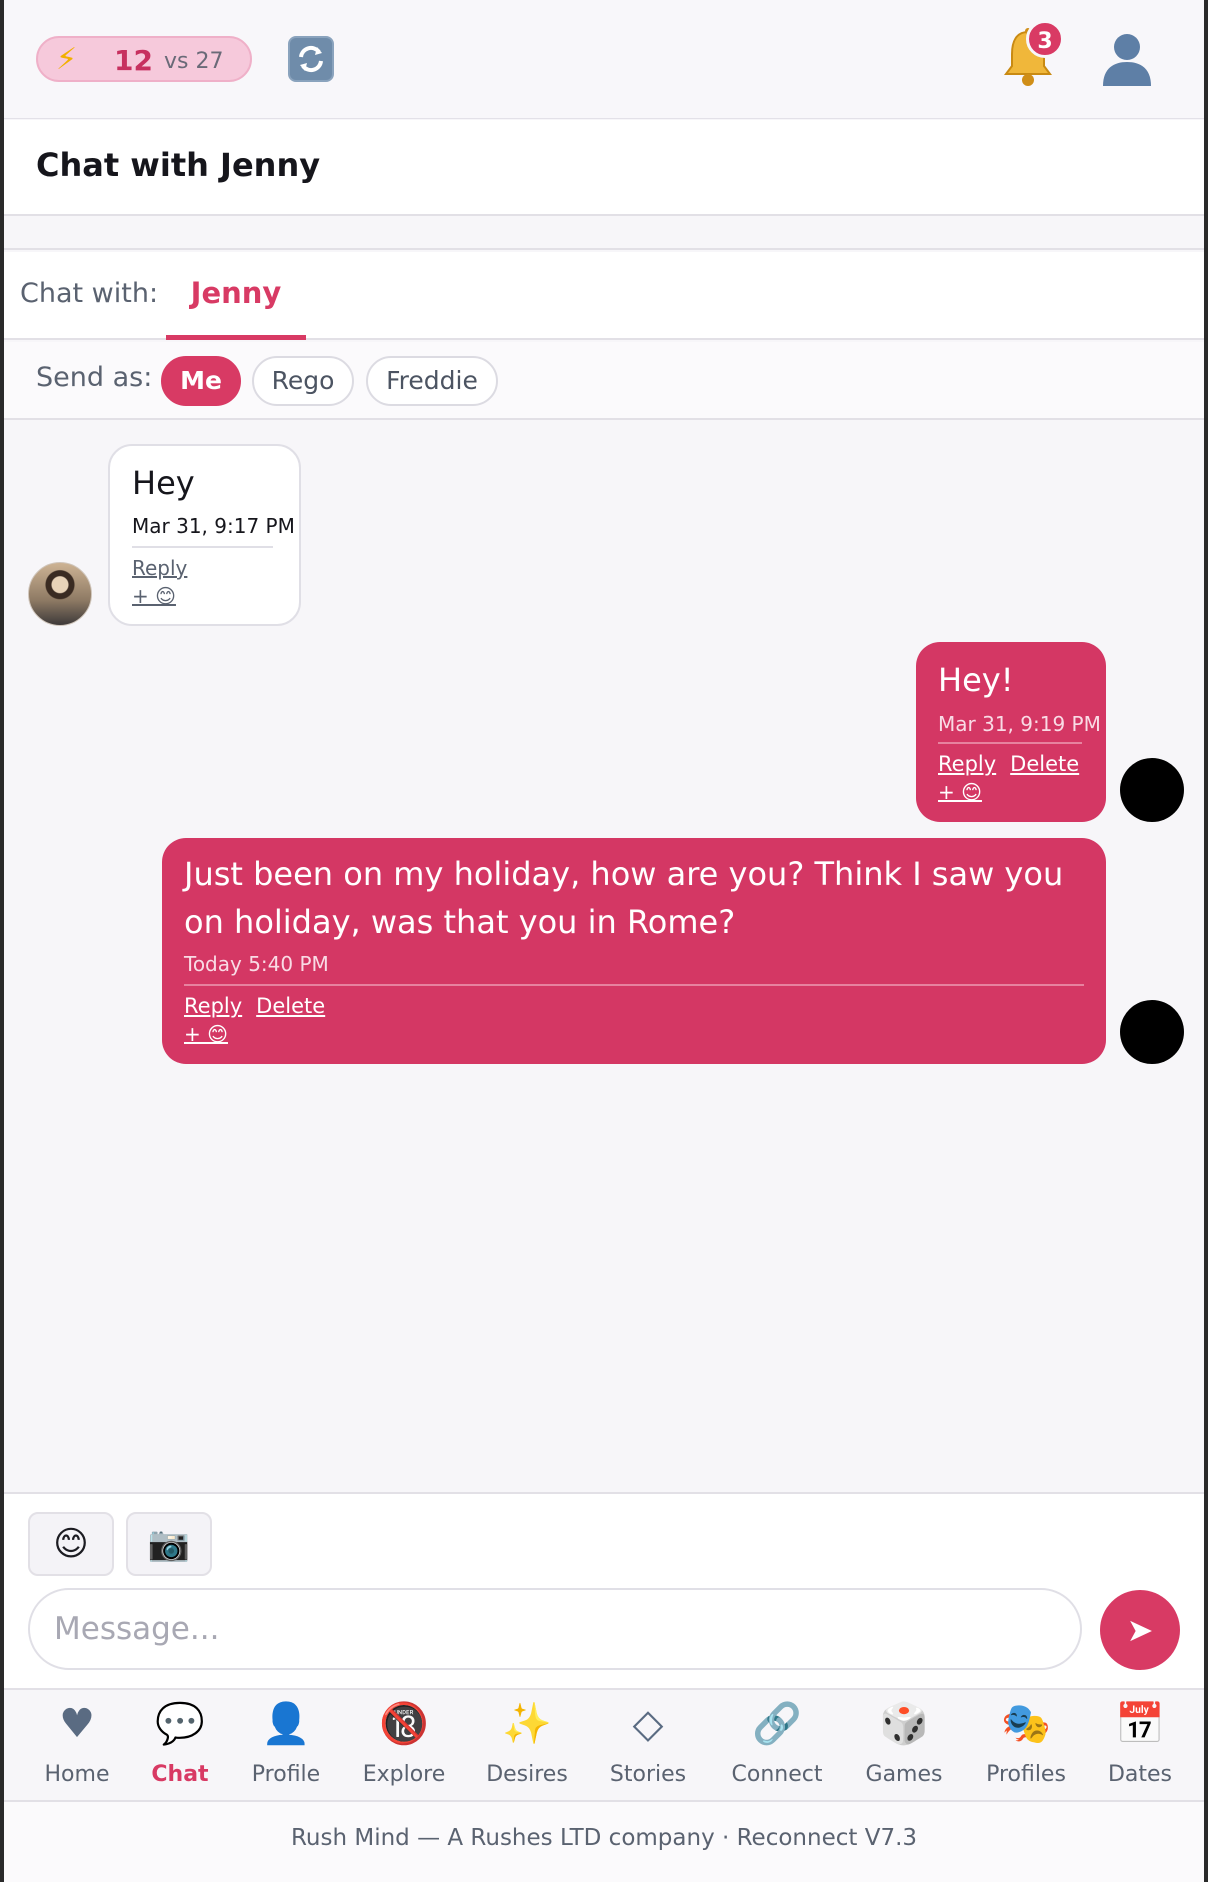 Image resolution: width=1208 pixels, height=1882 pixels. What do you see at coordinates (89, 293) in the screenshot?
I see `chat-with-label: Chat with:` at bounding box center [89, 293].